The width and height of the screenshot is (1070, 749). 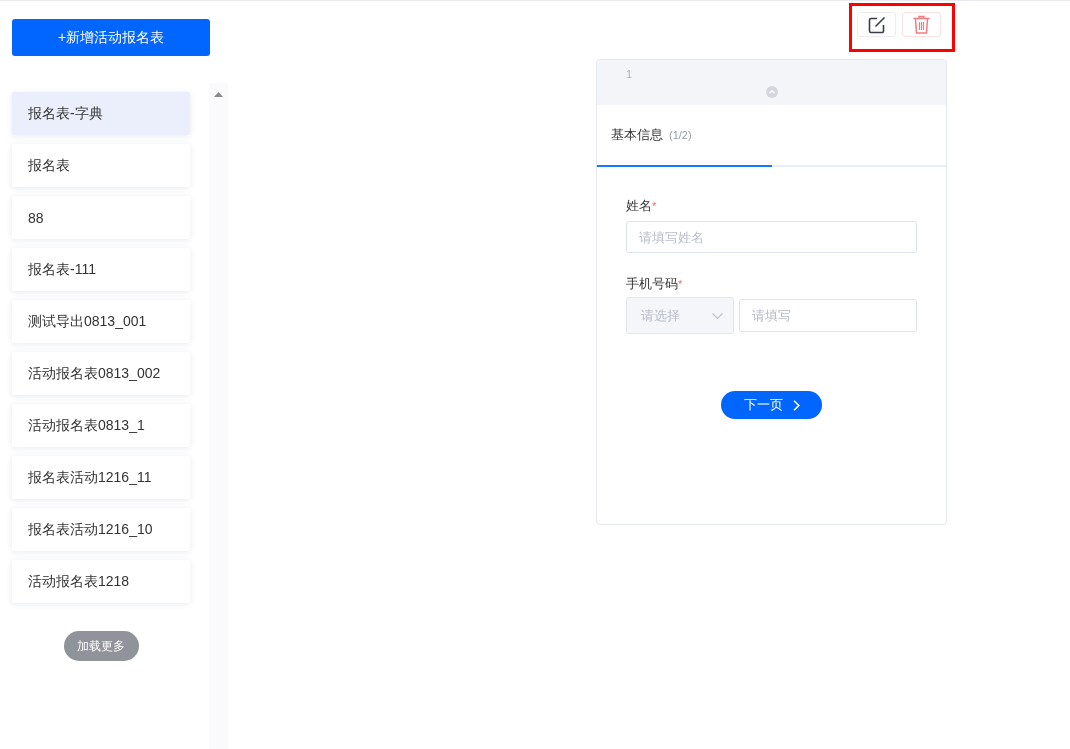 I want to click on edit-square-icon, so click(x=876, y=24).